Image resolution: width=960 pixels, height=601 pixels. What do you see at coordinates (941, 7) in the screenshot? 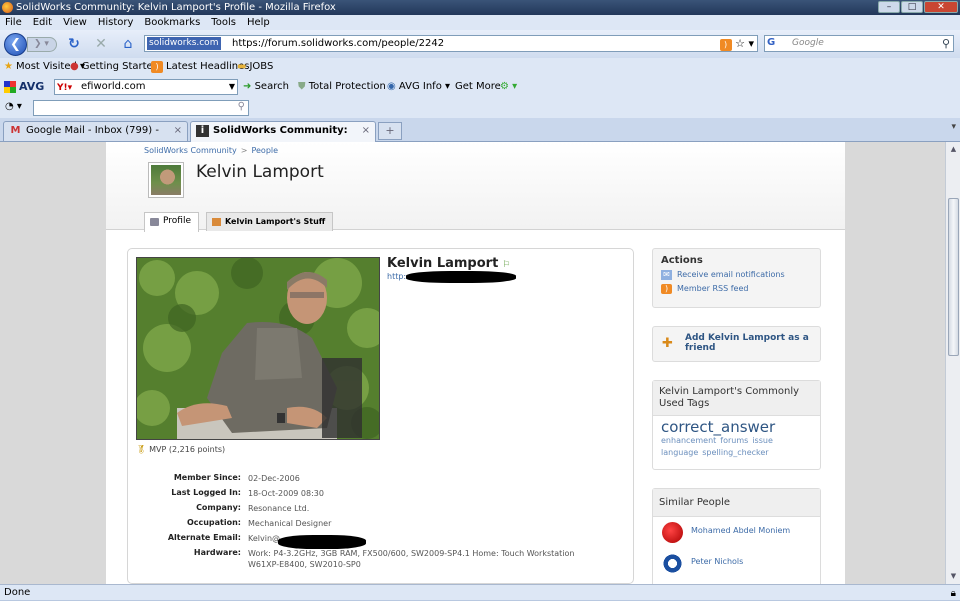
I see `close-button: ✕` at bounding box center [941, 7].